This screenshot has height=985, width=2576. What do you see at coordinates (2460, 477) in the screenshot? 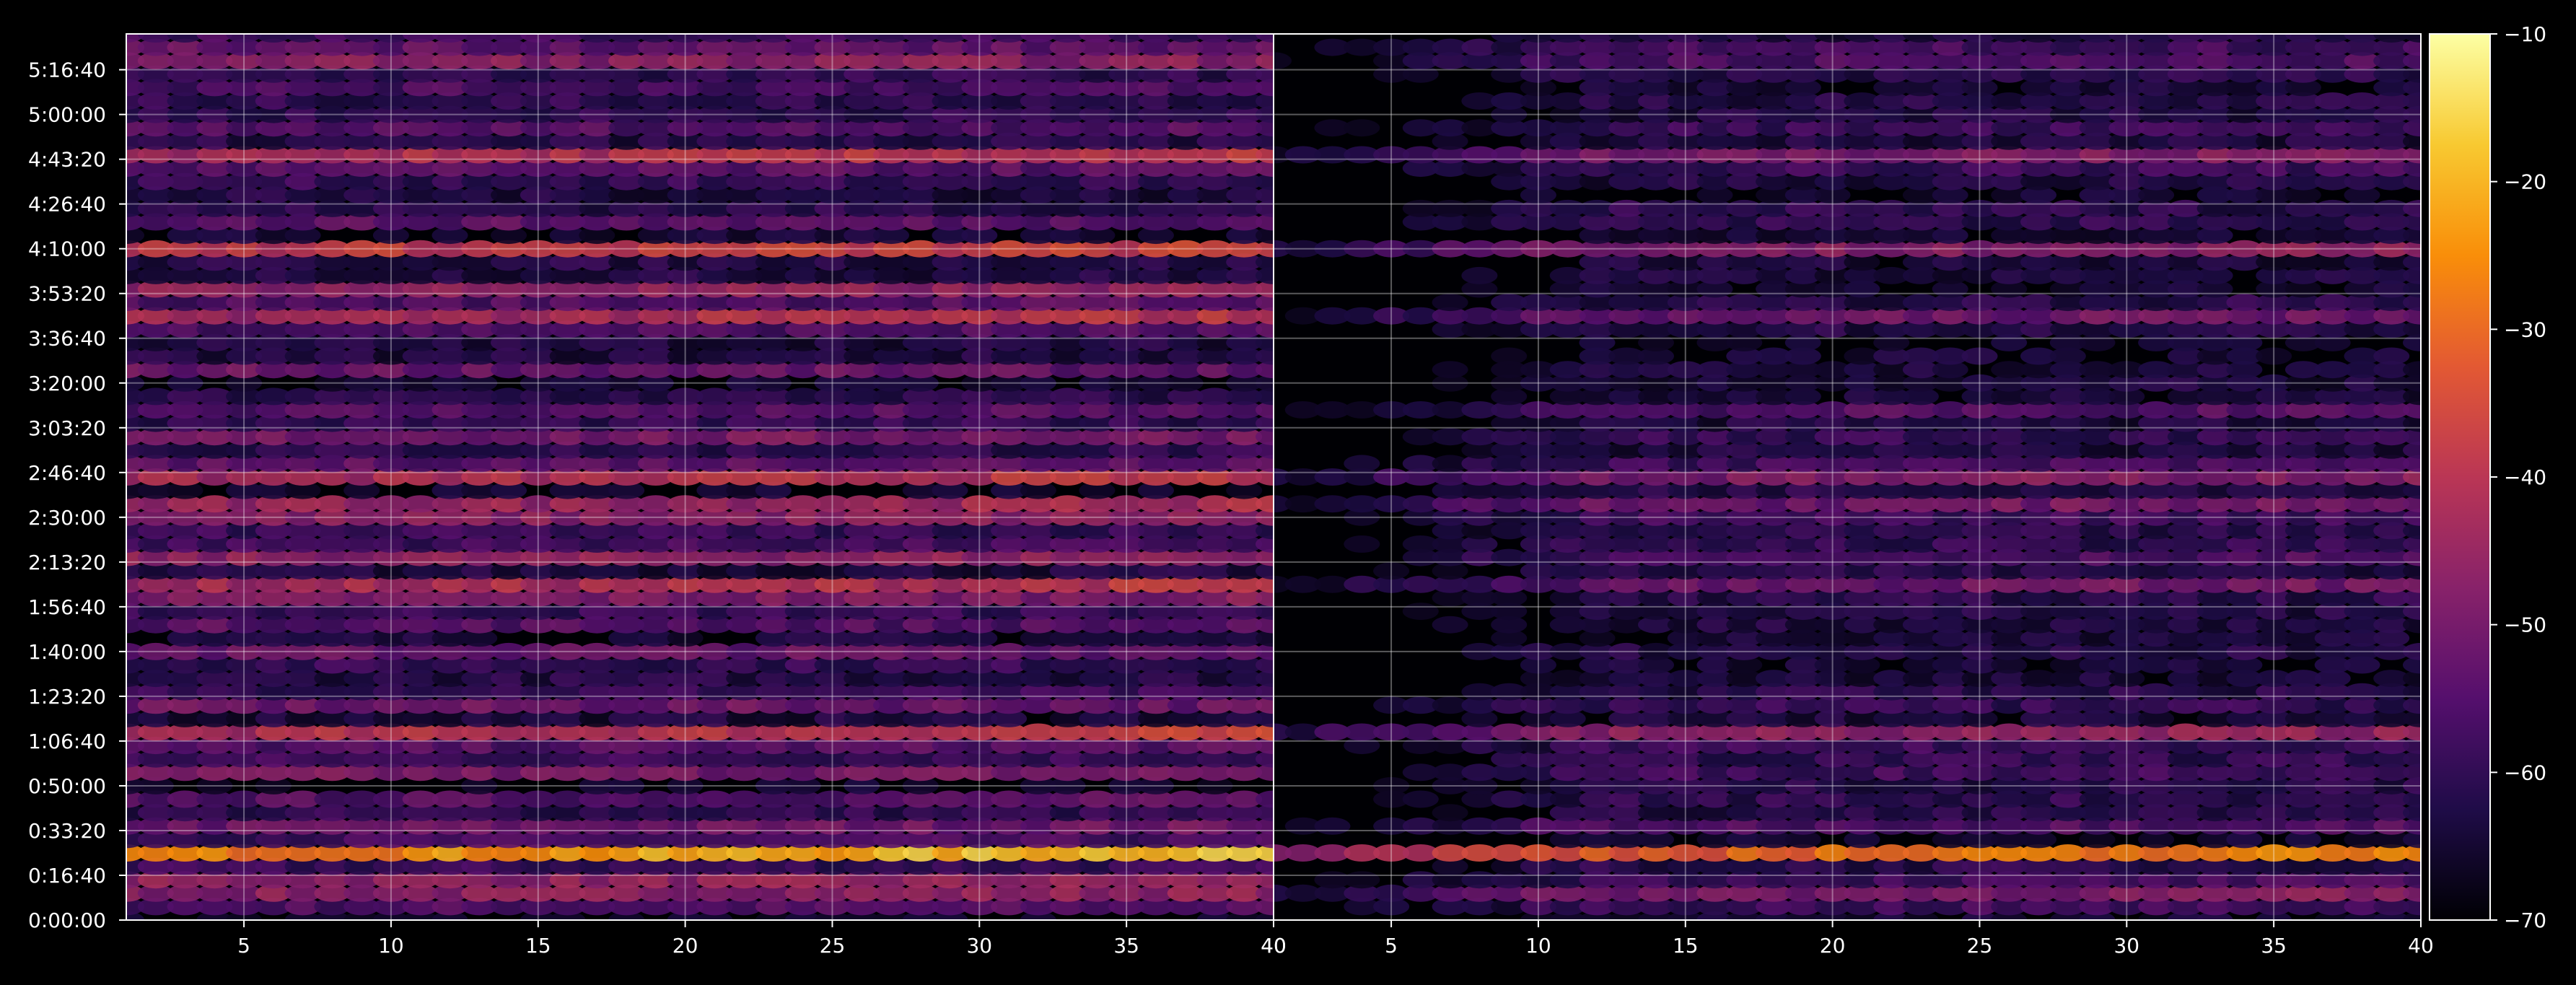
I see `colorbar-gradient` at bounding box center [2460, 477].